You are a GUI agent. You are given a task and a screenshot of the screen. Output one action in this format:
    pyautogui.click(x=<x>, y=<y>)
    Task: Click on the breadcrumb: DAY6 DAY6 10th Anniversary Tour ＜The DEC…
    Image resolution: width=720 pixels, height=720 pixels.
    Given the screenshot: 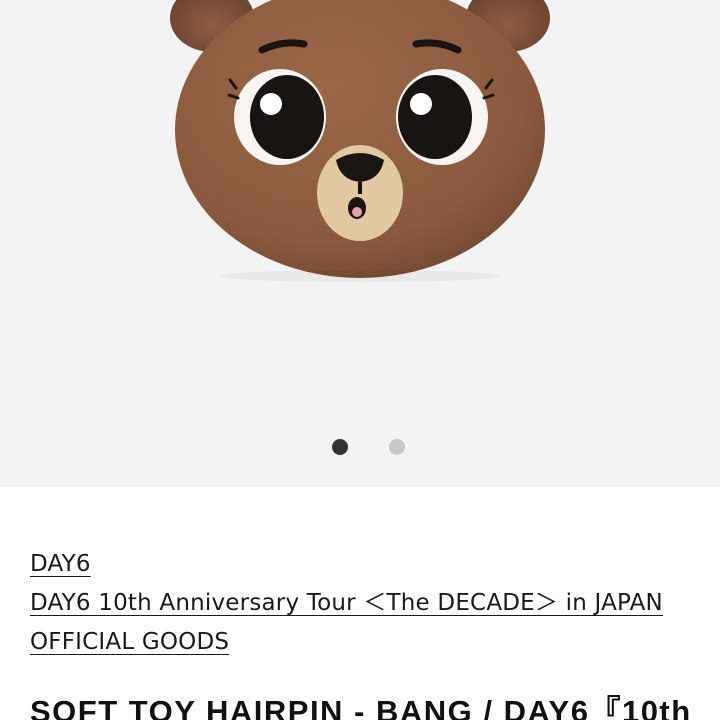 What is the action you would take?
    pyautogui.click(x=346, y=603)
    